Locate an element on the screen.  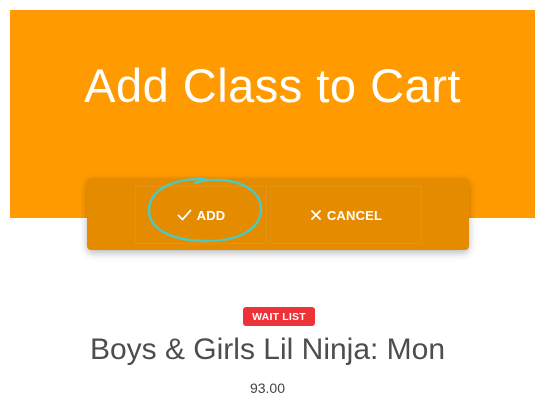
action-bar: ADD CANCEL is located at coordinates (278, 214).